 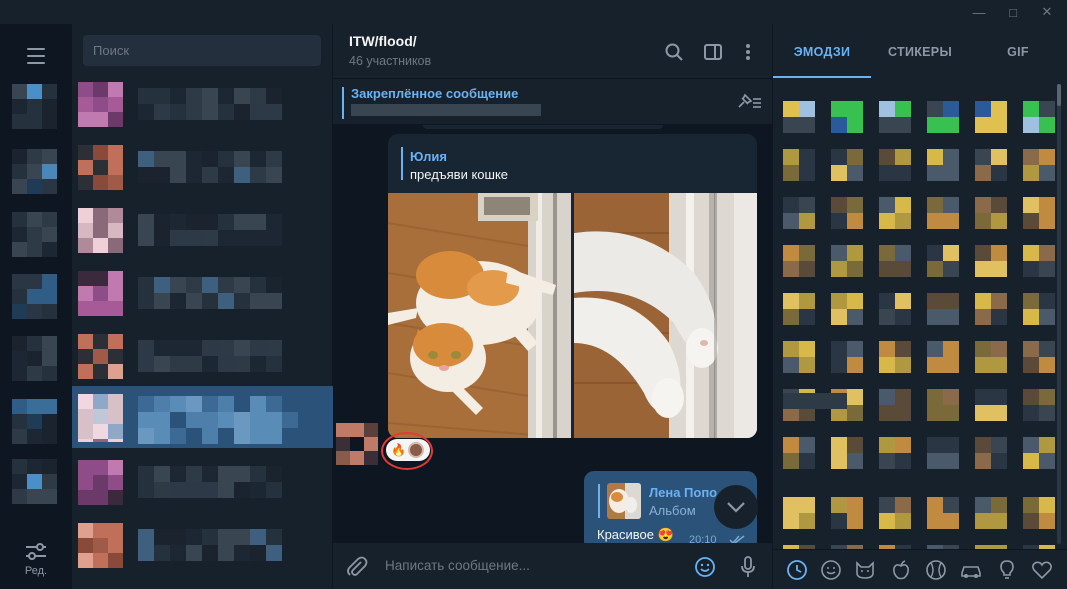 What do you see at coordinates (599, 501) in the screenshot?
I see `reply-accent-bar` at bounding box center [599, 501].